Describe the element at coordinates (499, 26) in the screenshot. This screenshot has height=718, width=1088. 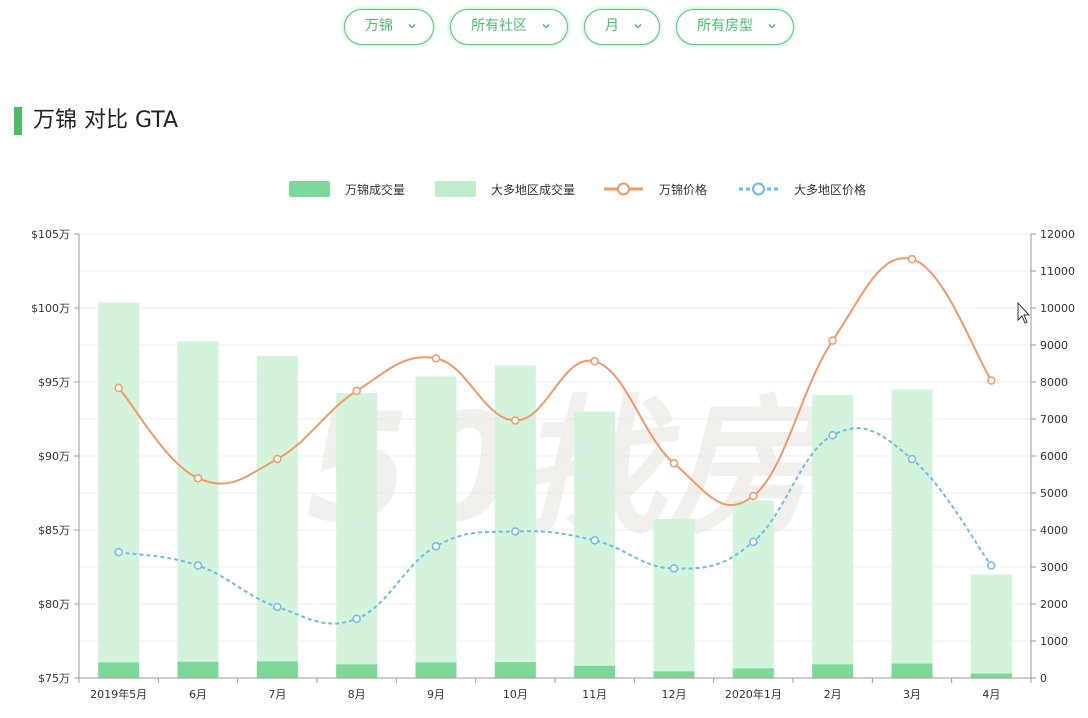
I see `community-filter-label: 所有社区` at that location.